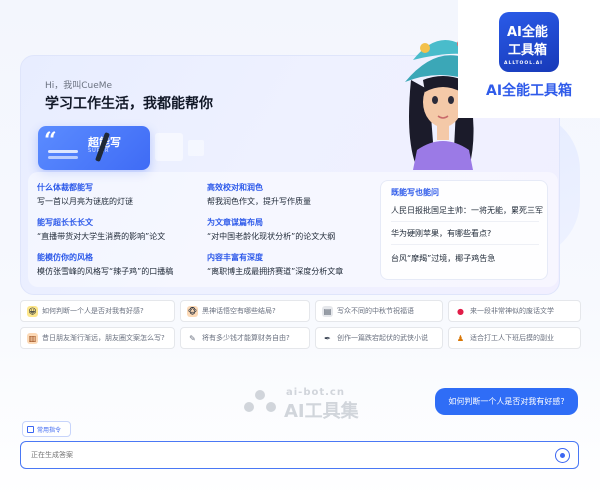 This screenshot has width=600, height=500. Describe the element at coordinates (93, 311) in the screenshot. I see `chip-text: 如何判断一个人是否对我有好感?` at that location.